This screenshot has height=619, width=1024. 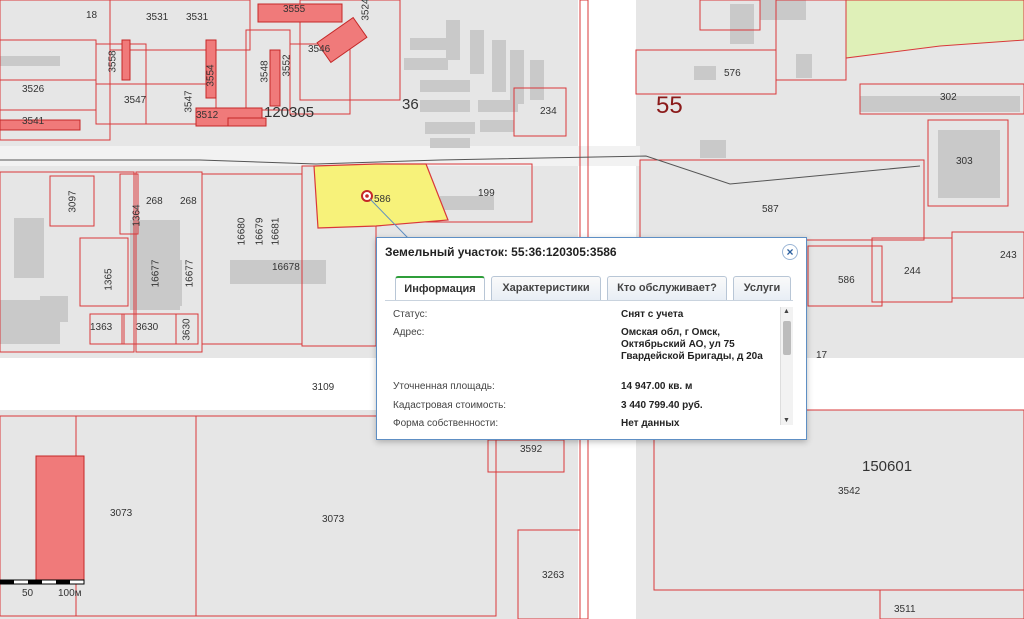 I want to click on parcel-label: 244, so click(x=912, y=271).